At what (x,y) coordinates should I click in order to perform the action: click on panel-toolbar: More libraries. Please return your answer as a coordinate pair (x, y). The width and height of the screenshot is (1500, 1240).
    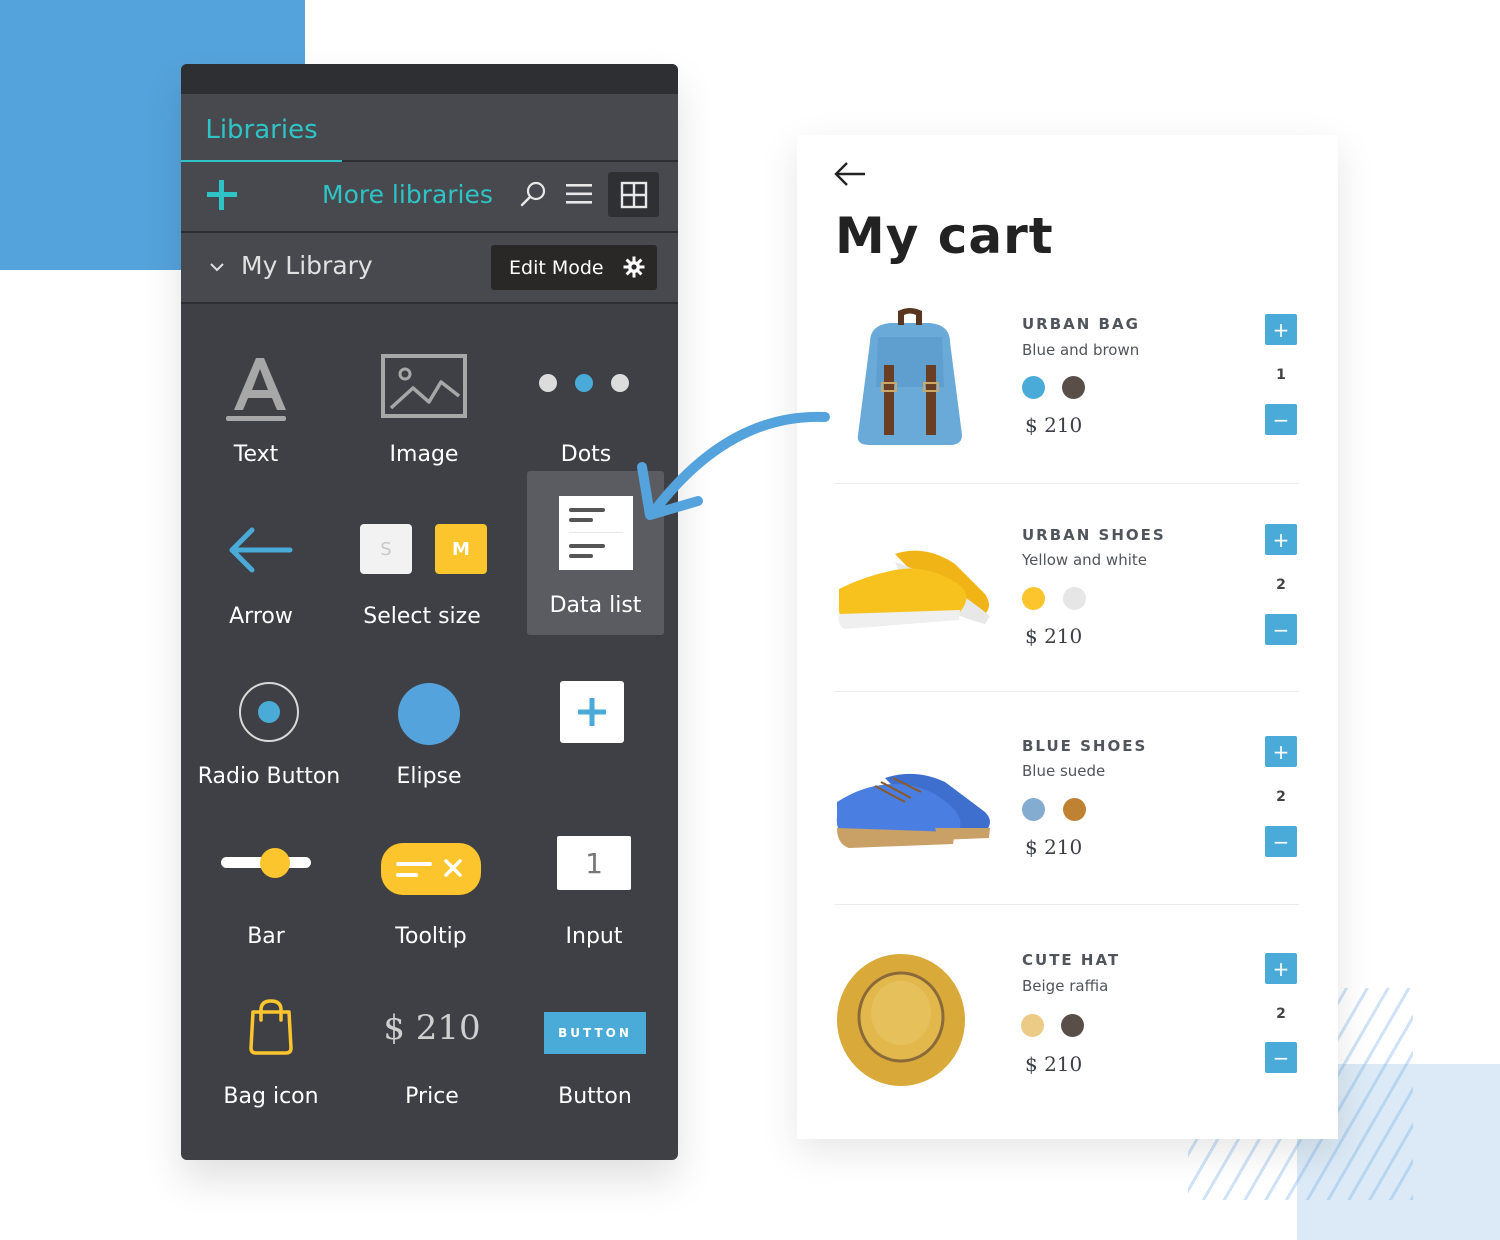
    Looking at the image, I should click on (429, 197).